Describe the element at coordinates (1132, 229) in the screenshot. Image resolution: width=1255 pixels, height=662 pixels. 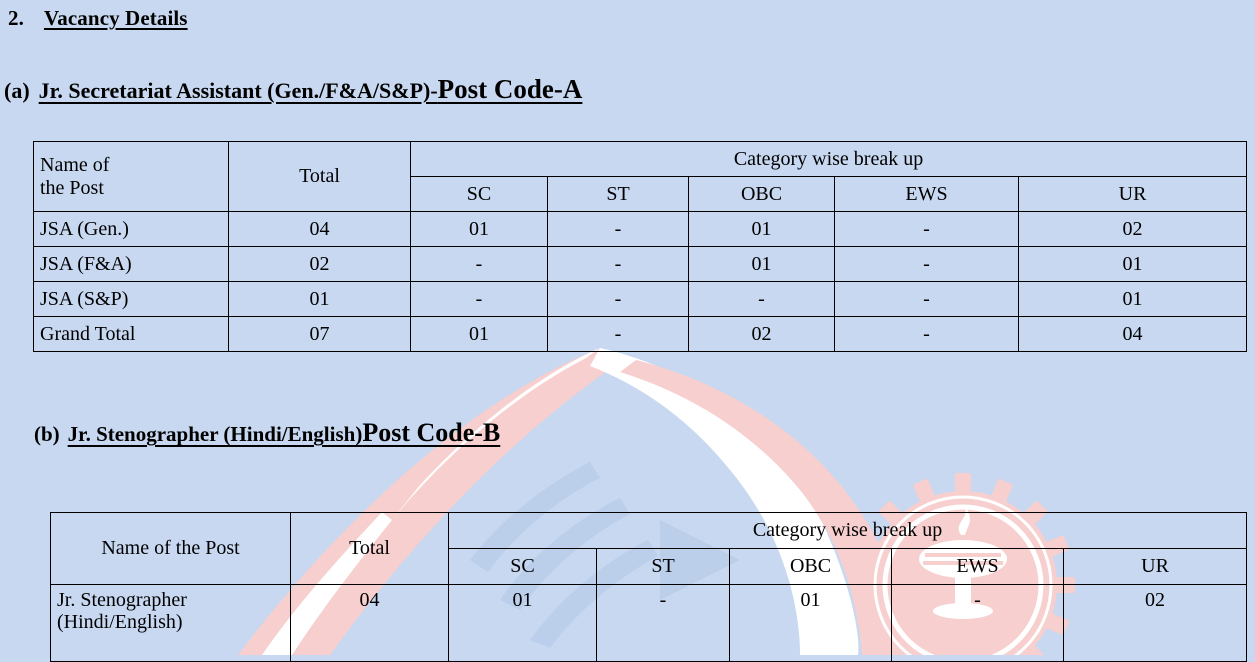
I see `table-a-row-0-ur: 02` at that location.